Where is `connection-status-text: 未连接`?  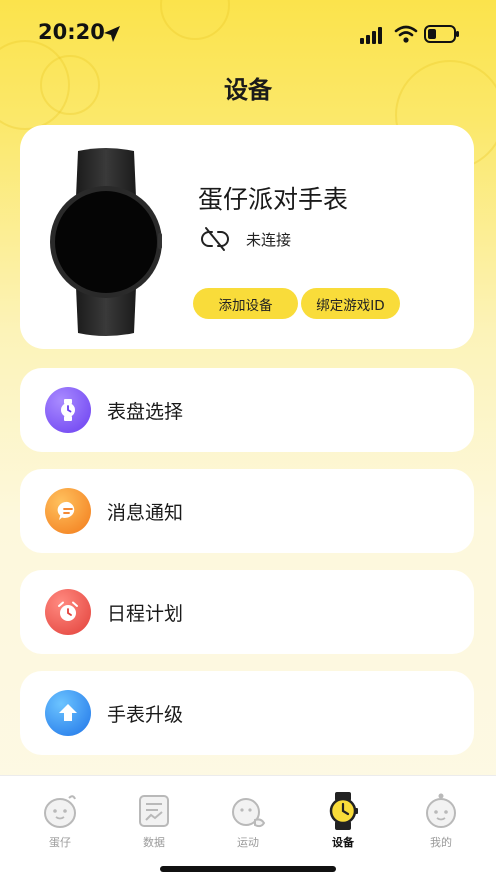
connection-status-text: 未连接 is located at coordinates (269, 239).